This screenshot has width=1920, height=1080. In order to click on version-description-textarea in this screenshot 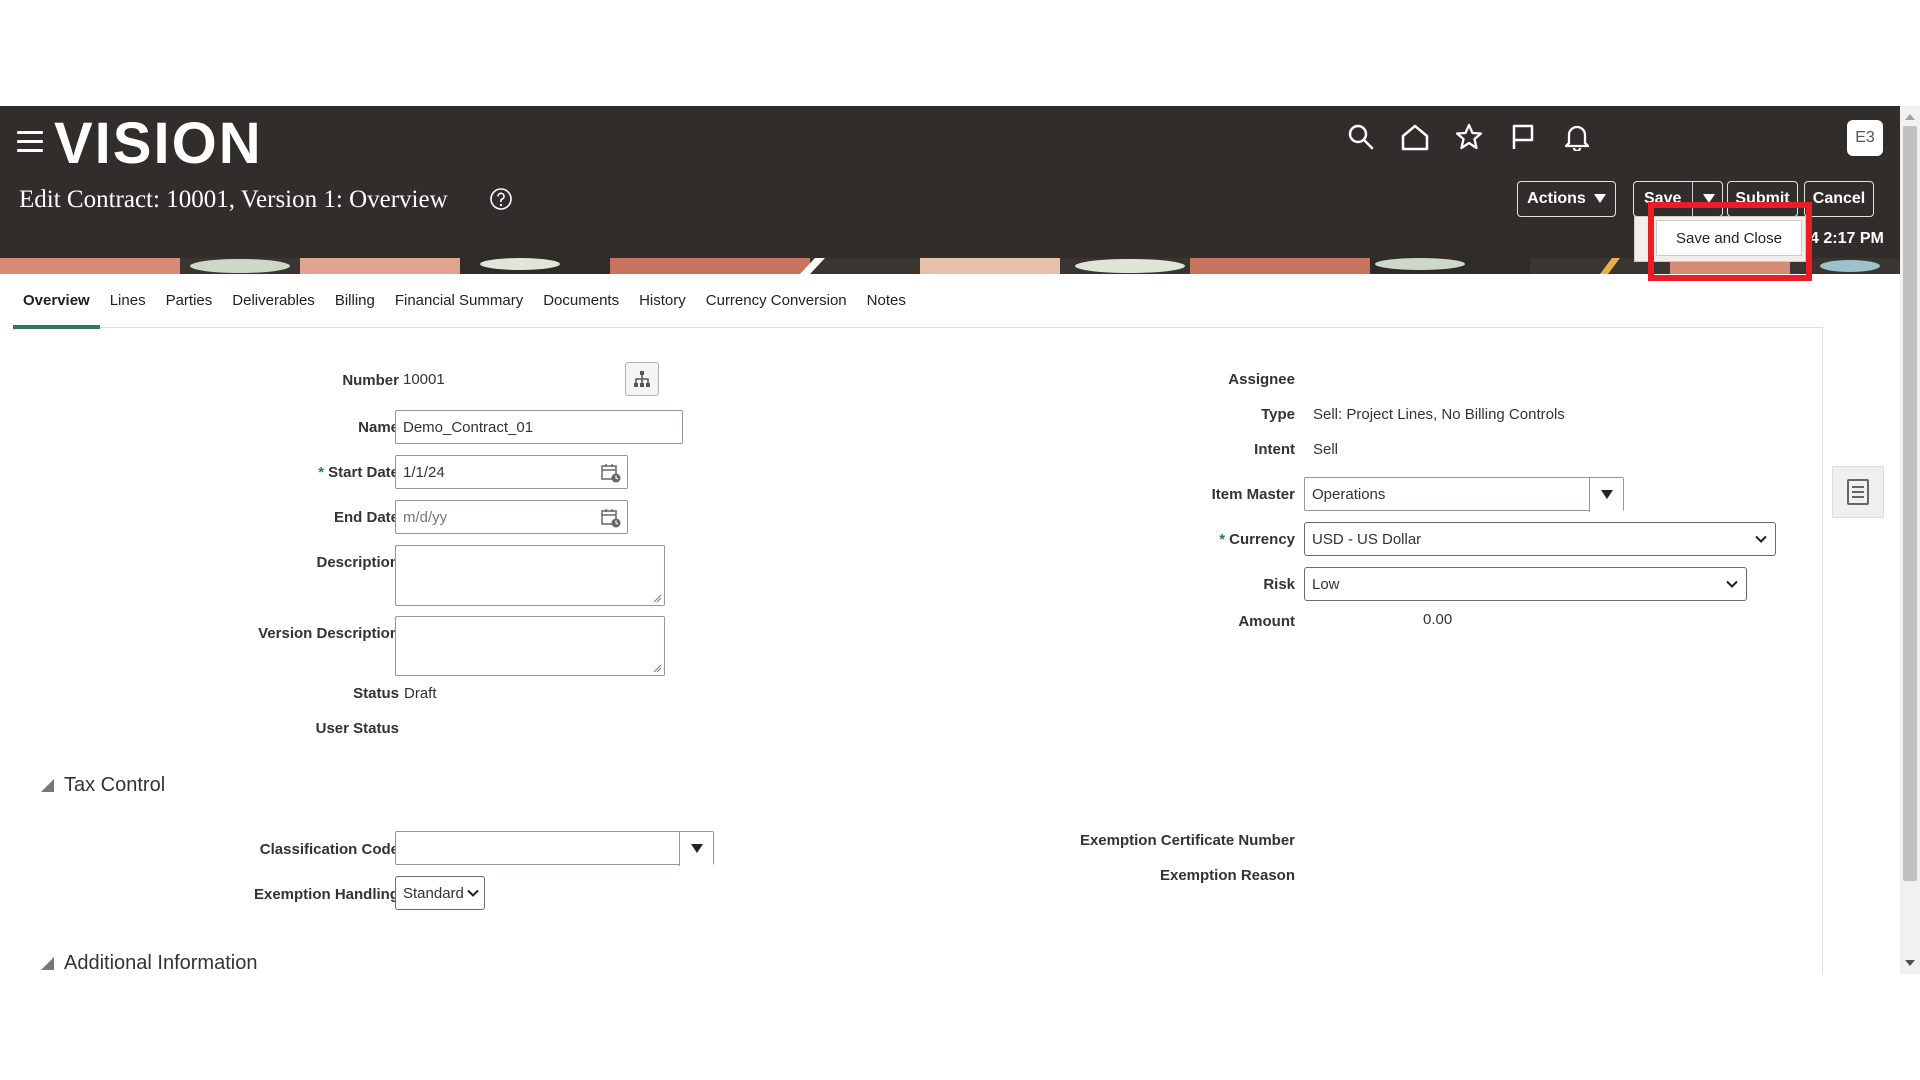, I will do `click(530, 646)`.